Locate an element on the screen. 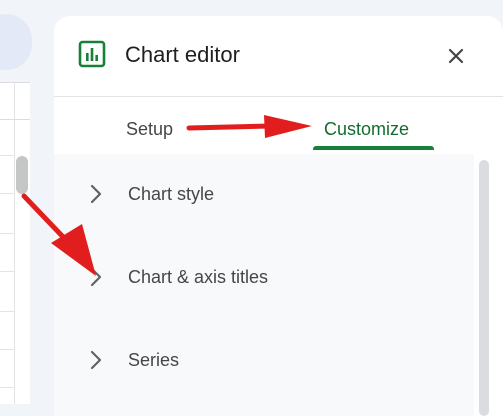  editor-tabs: Setup Customize is located at coordinates (278, 125).